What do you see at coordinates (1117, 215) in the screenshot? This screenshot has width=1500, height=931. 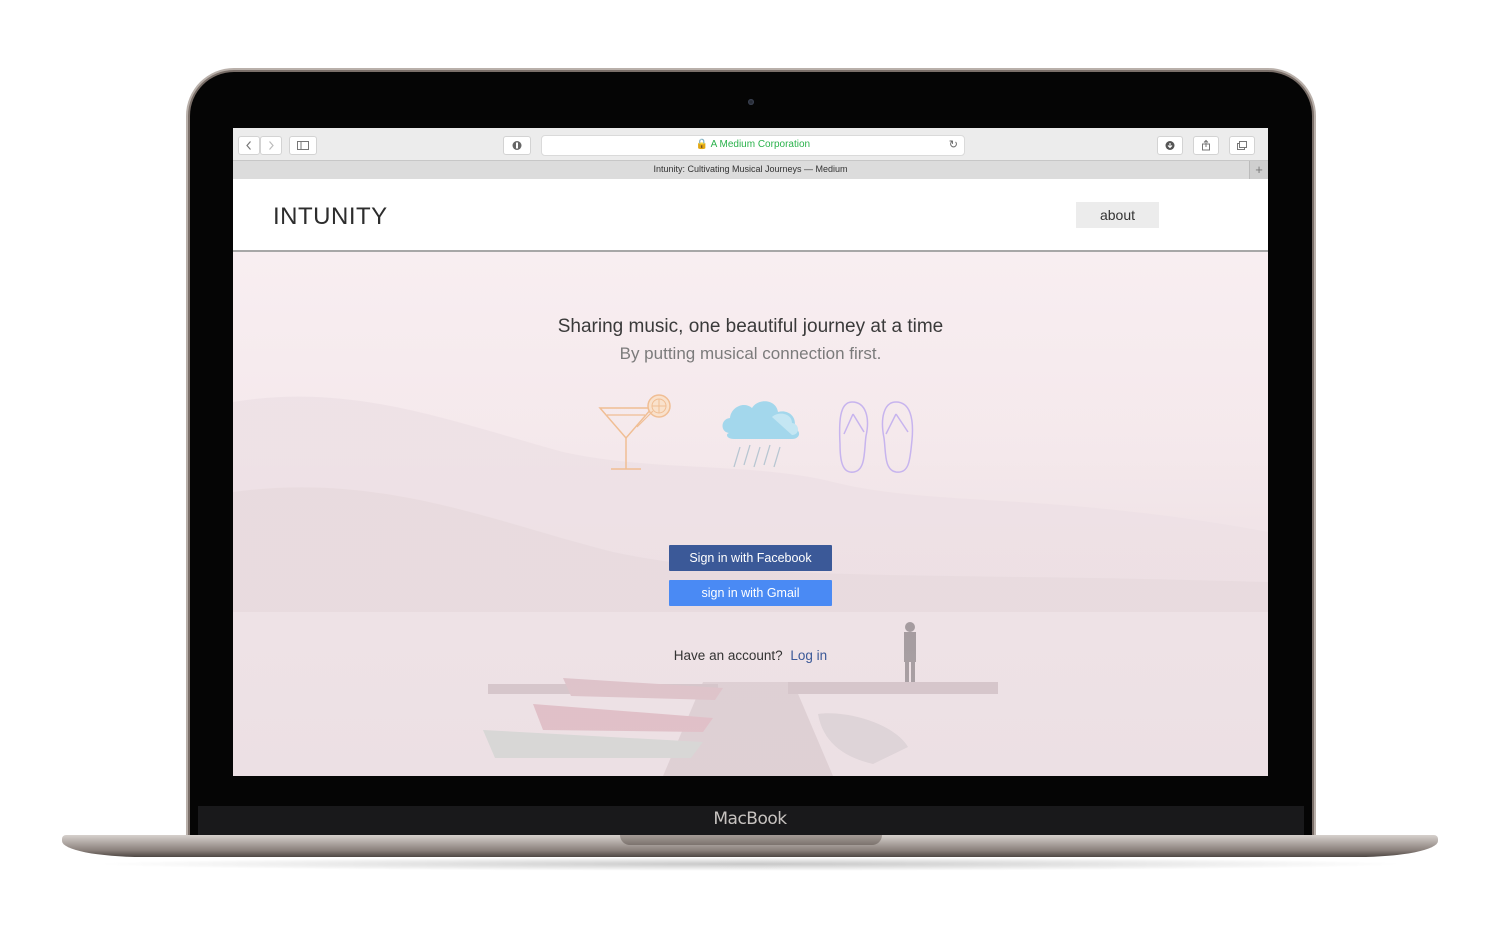 I see `about-button: about` at bounding box center [1117, 215].